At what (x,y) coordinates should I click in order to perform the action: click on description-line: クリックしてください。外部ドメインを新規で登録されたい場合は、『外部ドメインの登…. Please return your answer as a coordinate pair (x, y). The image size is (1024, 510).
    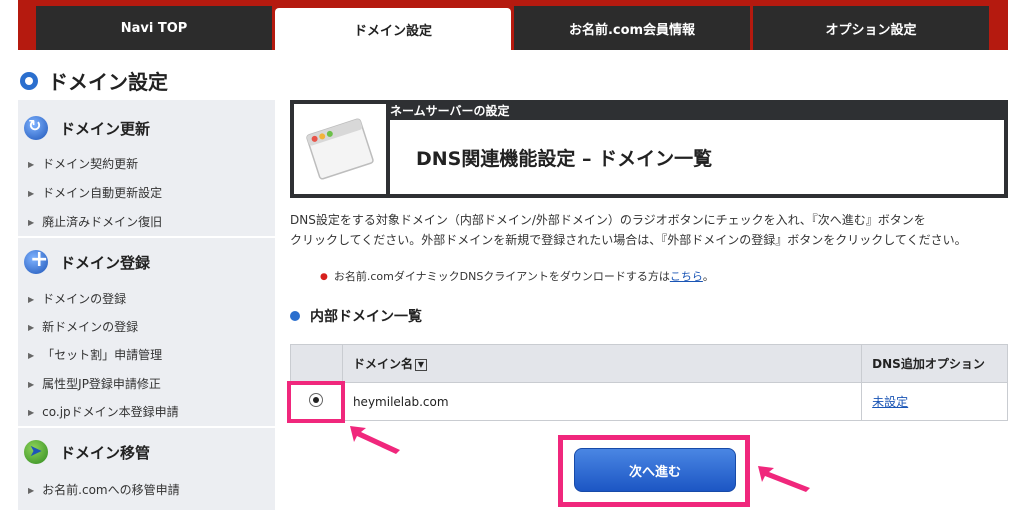
    Looking at the image, I should click on (628, 240).